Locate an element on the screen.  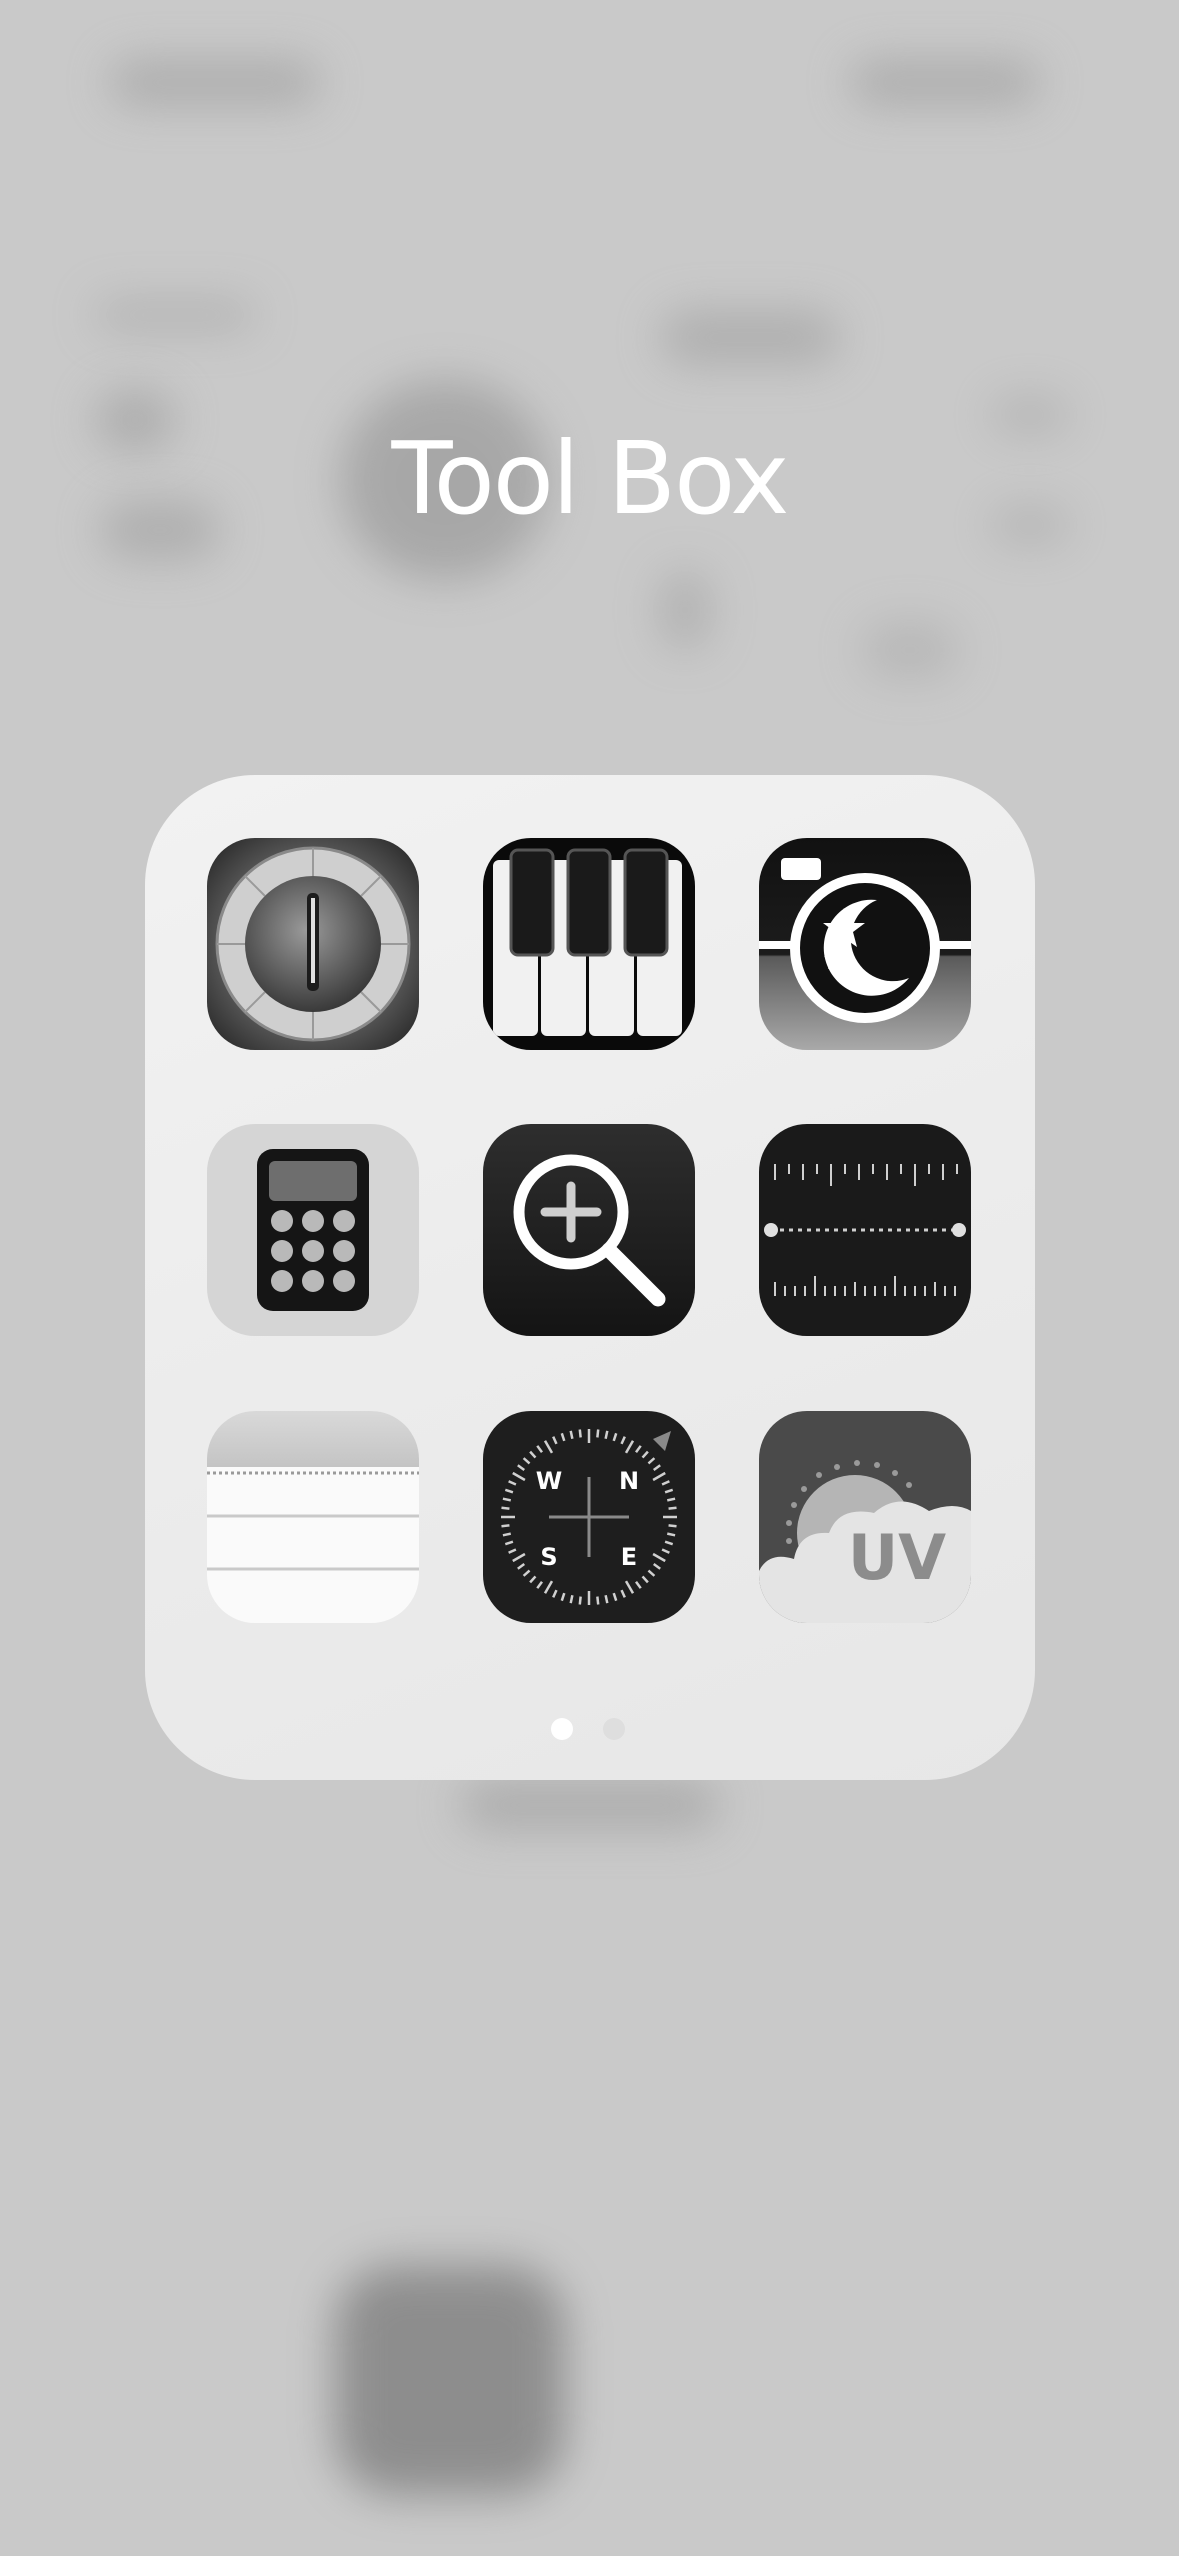
app-compass: W N S E is located at coordinates (589, 1517).